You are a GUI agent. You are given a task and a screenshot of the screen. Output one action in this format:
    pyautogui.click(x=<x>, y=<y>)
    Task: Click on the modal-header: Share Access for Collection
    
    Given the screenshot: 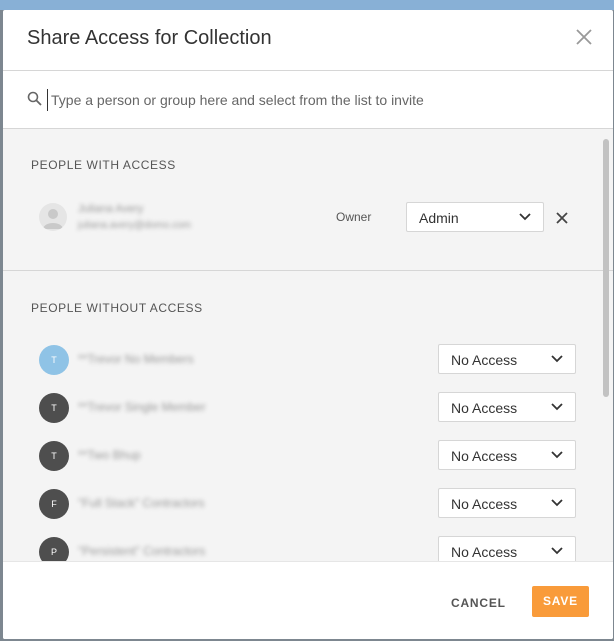 What is the action you would take?
    pyautogui.click(x=308, y=40)
    